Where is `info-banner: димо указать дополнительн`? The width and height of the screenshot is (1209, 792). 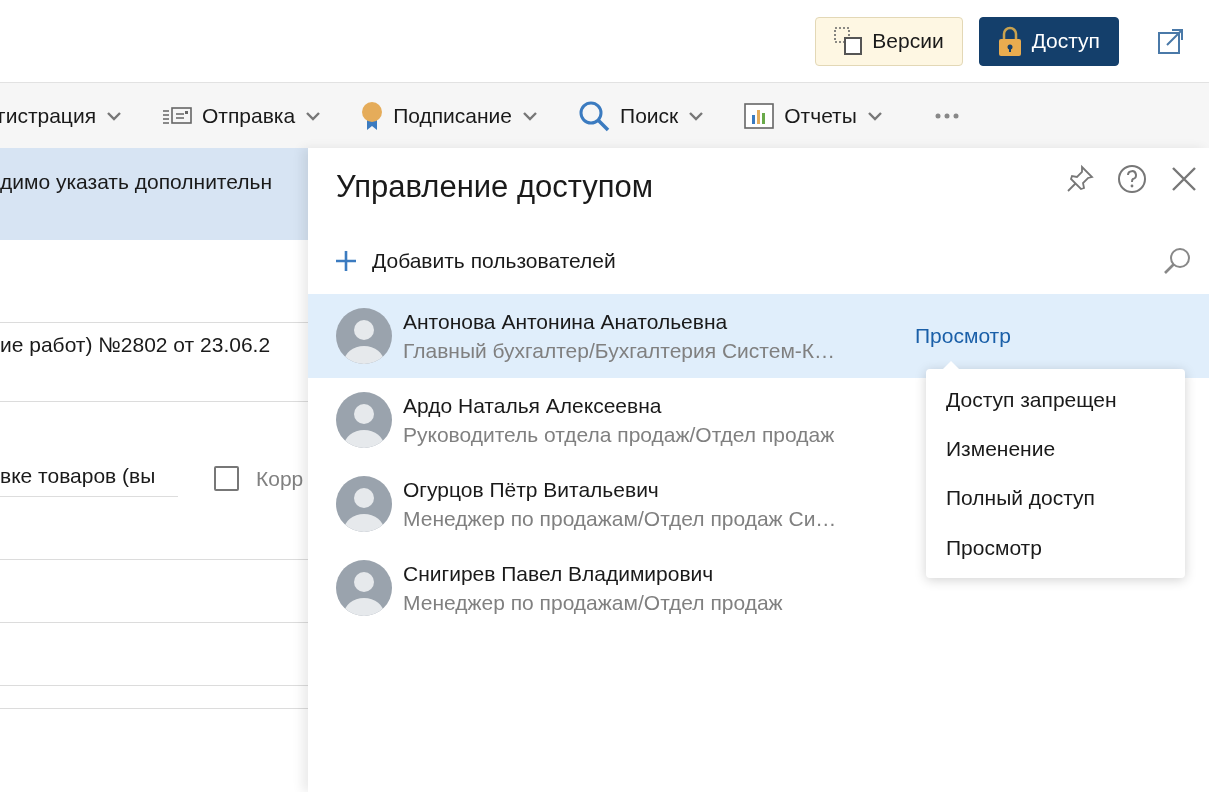 info-banner: димо указать дополнительн is located at coordinates (154, 194).